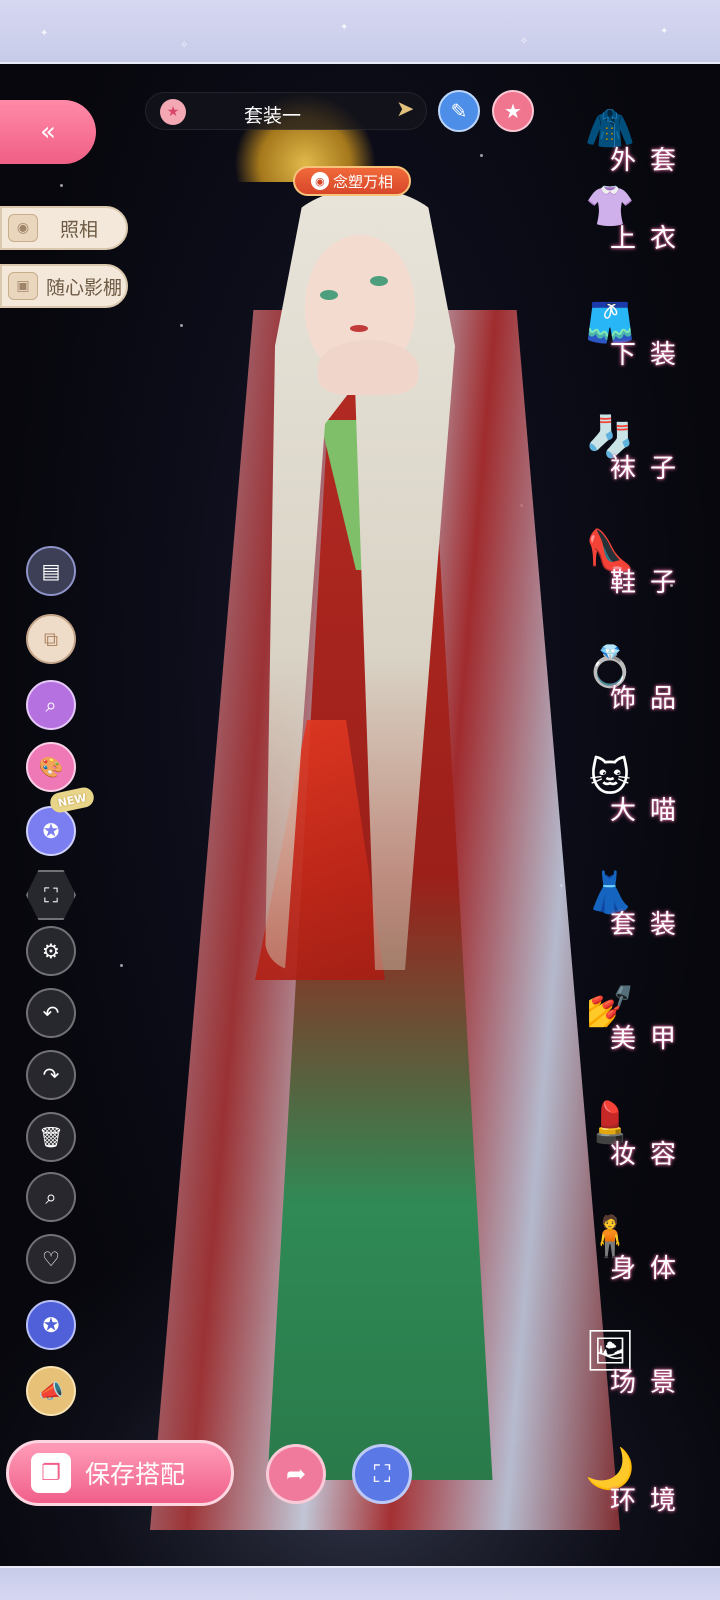 Image resolution: width=720 pixels, height=1600 pixels. I want to click on category-item: 🧍 身体, so click(640, 1251).